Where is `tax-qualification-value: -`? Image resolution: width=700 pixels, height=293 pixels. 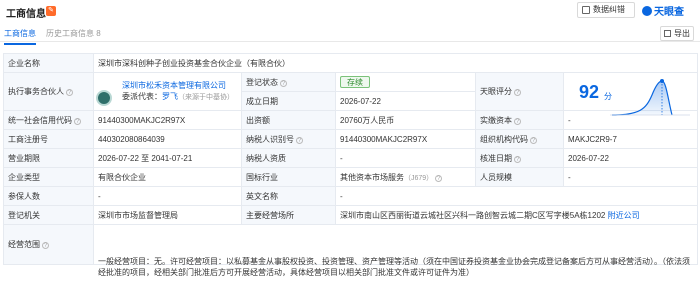 tax-qualification-value: - is located at coordinates (405, 158).